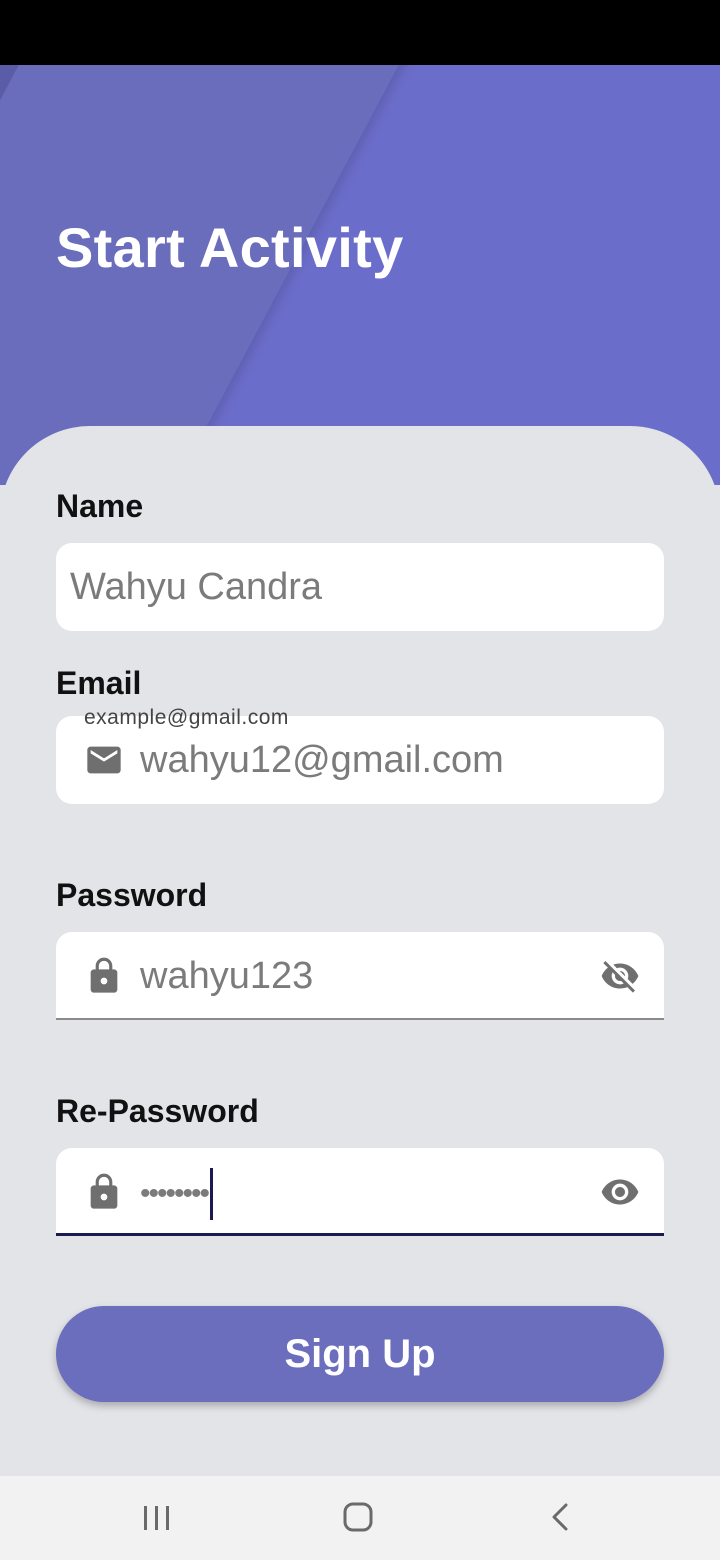  What do you see at coordinates (100, 506) in the screenshot?
I see `name-label: Name` at bounding box center [100, 506].